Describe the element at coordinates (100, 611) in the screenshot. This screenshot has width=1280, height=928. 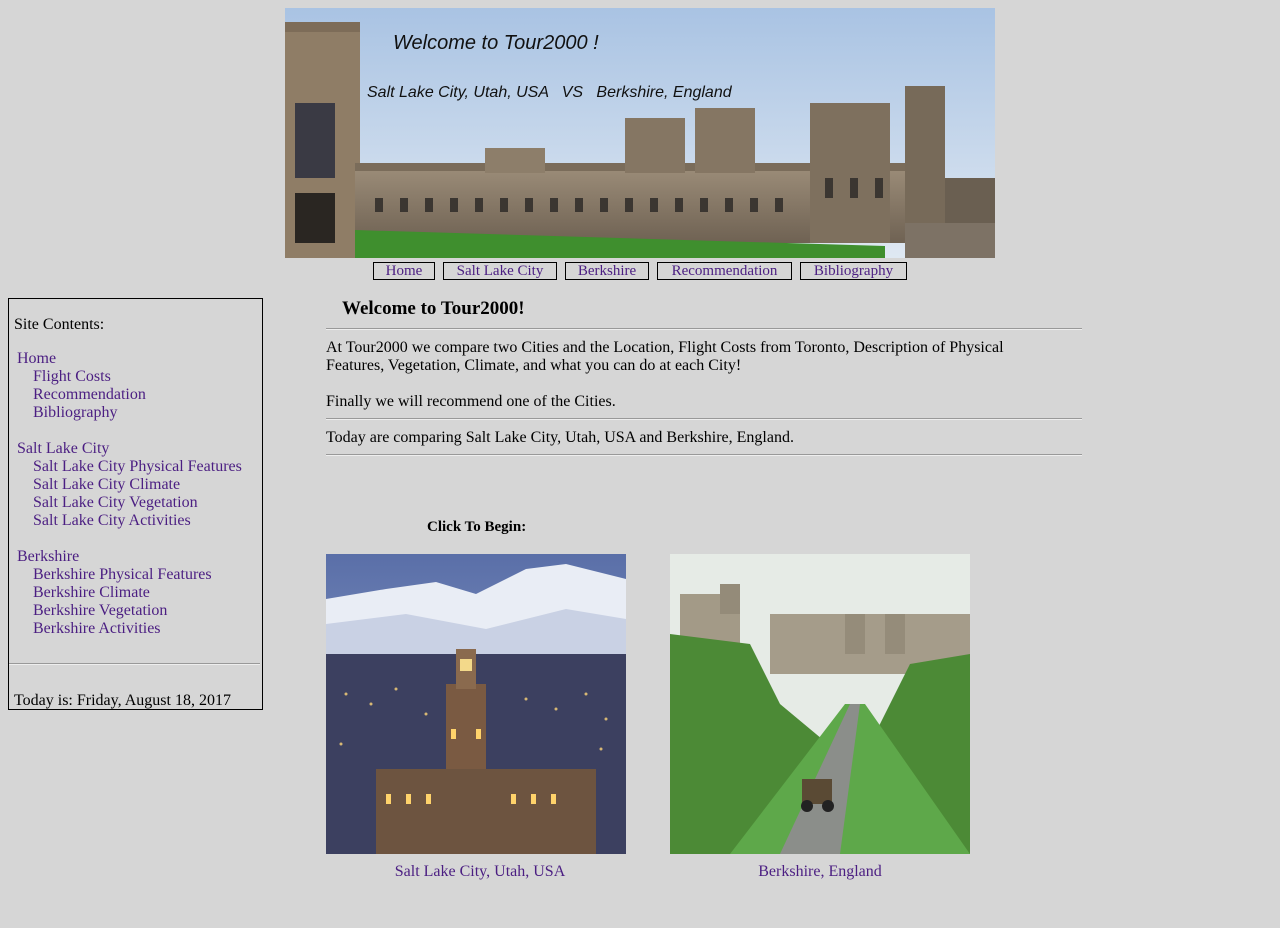
I see `sidebar-link-berkshire-vegetation: Berkshire Vegetation` at that location.